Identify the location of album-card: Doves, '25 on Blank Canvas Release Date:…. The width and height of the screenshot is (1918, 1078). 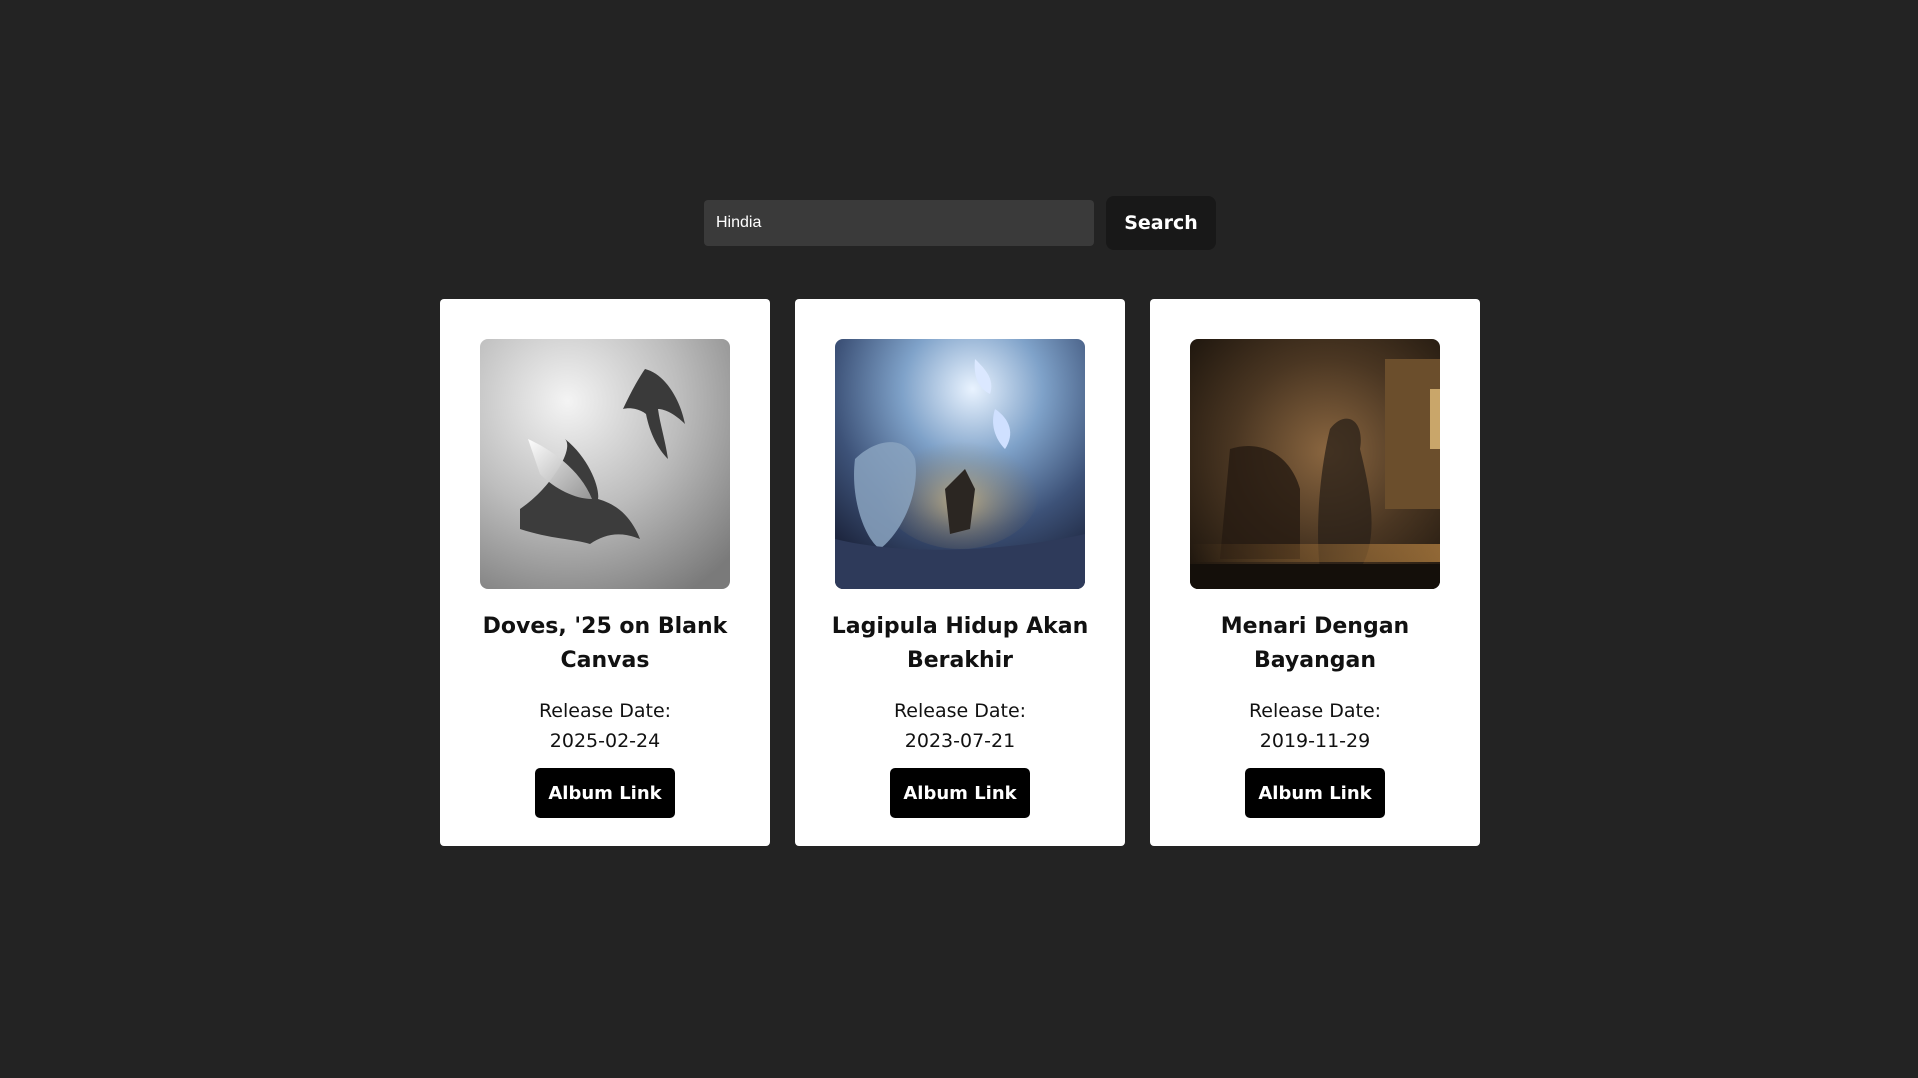
(605, 572).